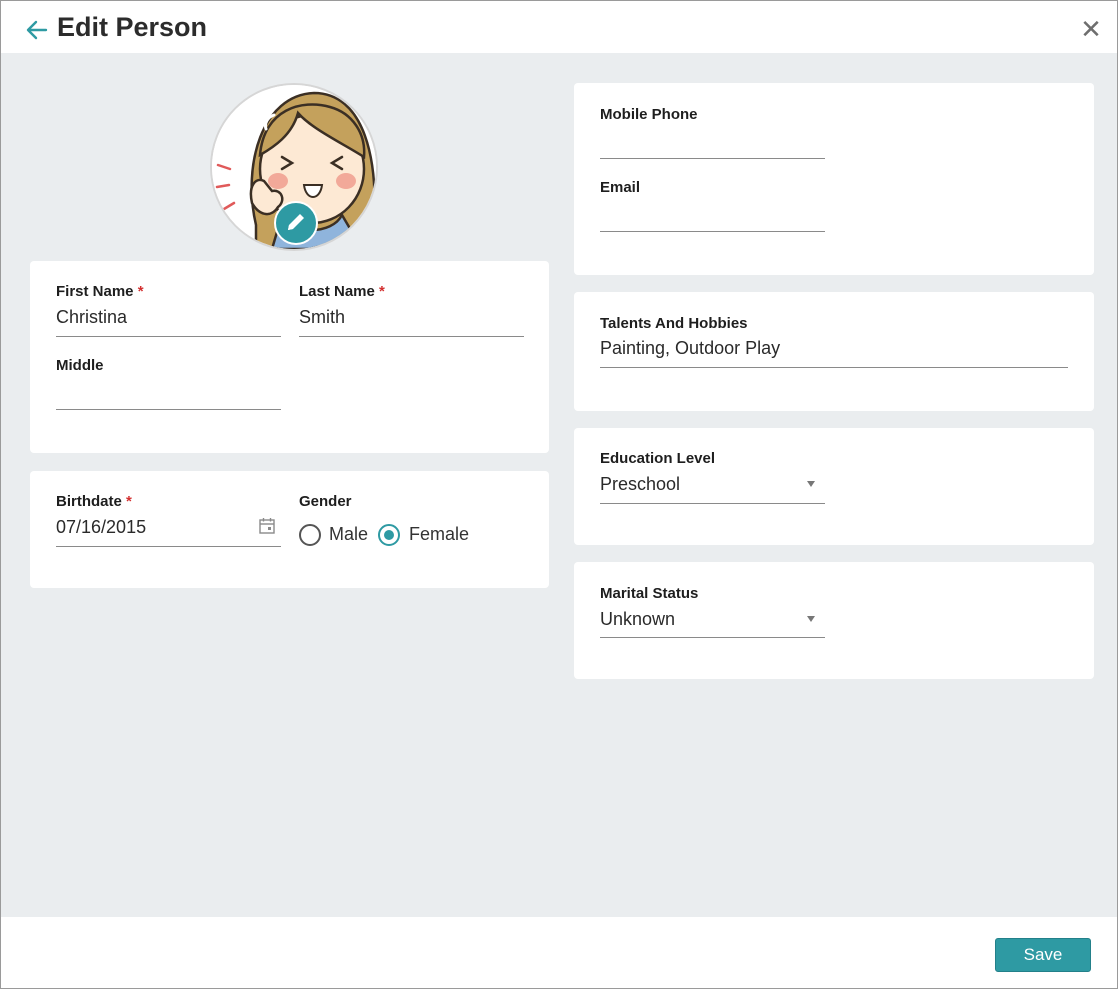  Describe the element at coordinates (649, 114) in the screenshot. I see `mobile-phone-label: Mobile Phone` at that location.